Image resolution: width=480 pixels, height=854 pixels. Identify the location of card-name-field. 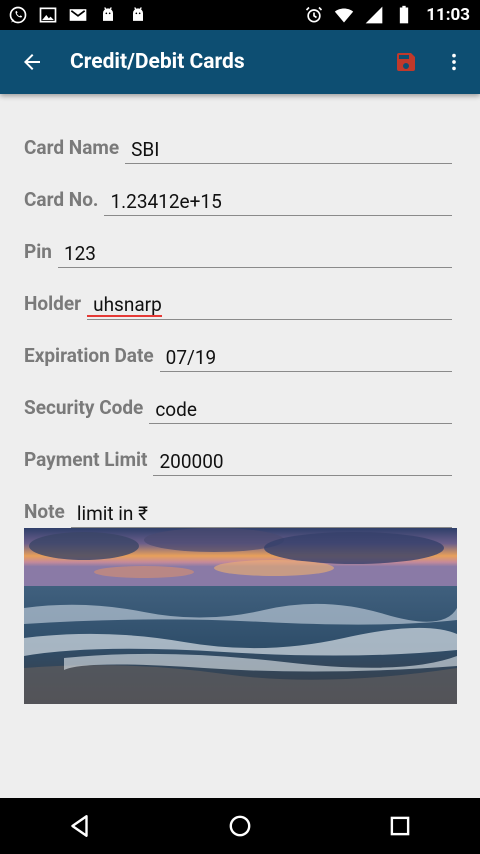
(288, 149).